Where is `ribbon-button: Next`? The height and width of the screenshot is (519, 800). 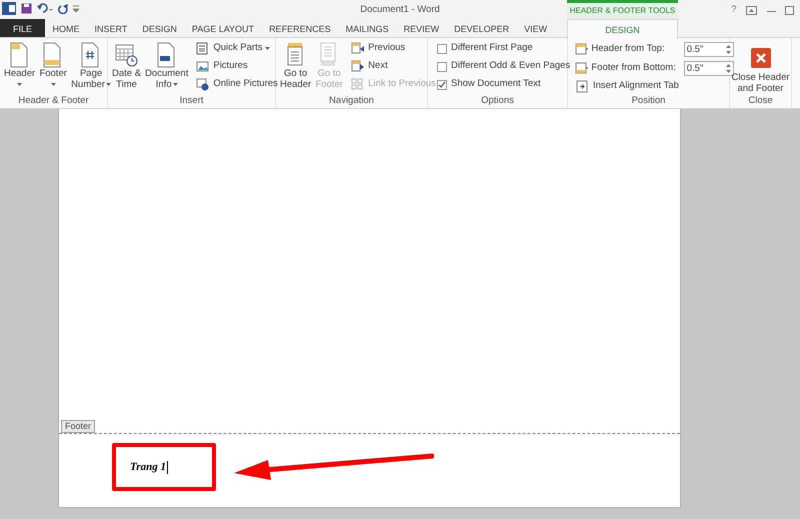
ribbon-button: Next is located at coordinates (393, 66).